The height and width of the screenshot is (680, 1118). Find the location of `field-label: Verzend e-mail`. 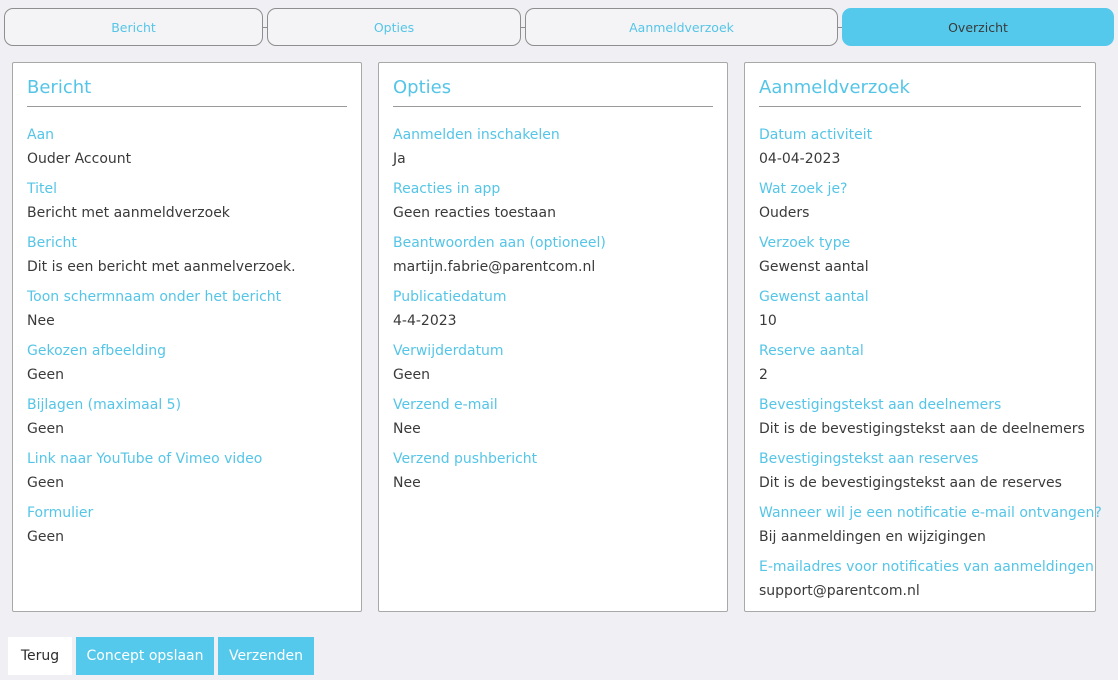

field-label: Verzend e-mail is located at coordinates (445, 405).